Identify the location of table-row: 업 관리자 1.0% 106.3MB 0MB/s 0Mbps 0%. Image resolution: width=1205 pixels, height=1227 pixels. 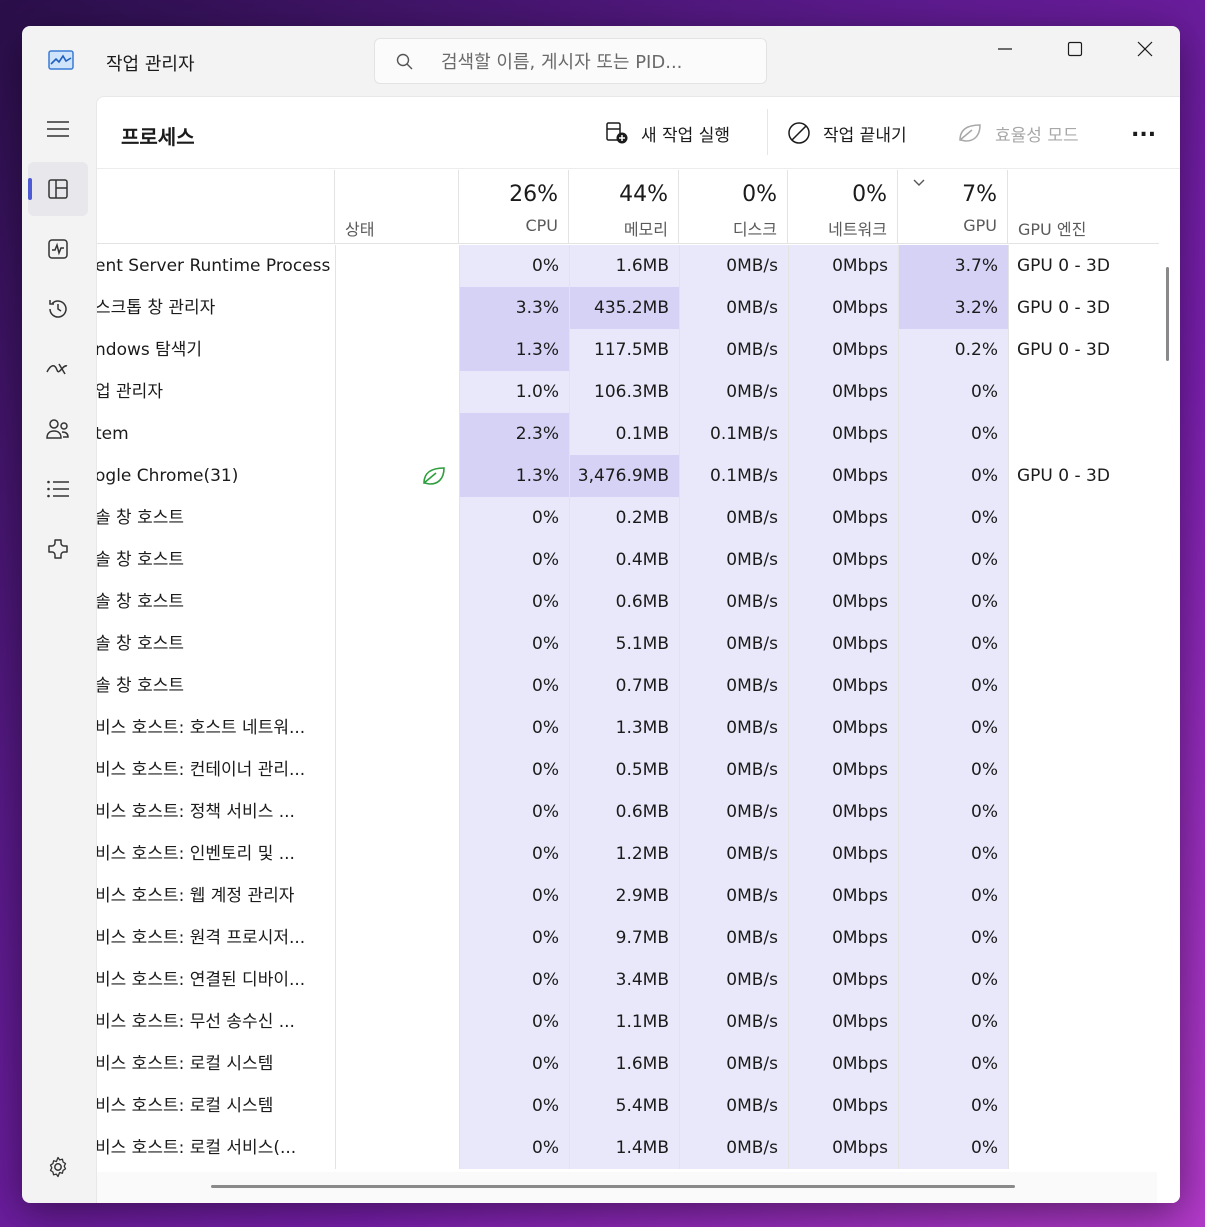
(628, 392).